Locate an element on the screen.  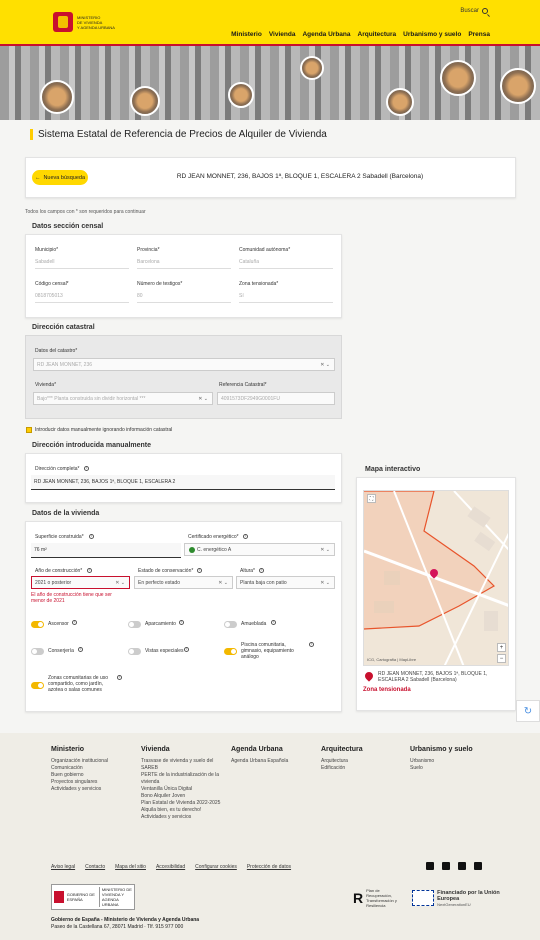
footer-link: Alquila bien, es tu derecho! is located at coordinates (181, 810).